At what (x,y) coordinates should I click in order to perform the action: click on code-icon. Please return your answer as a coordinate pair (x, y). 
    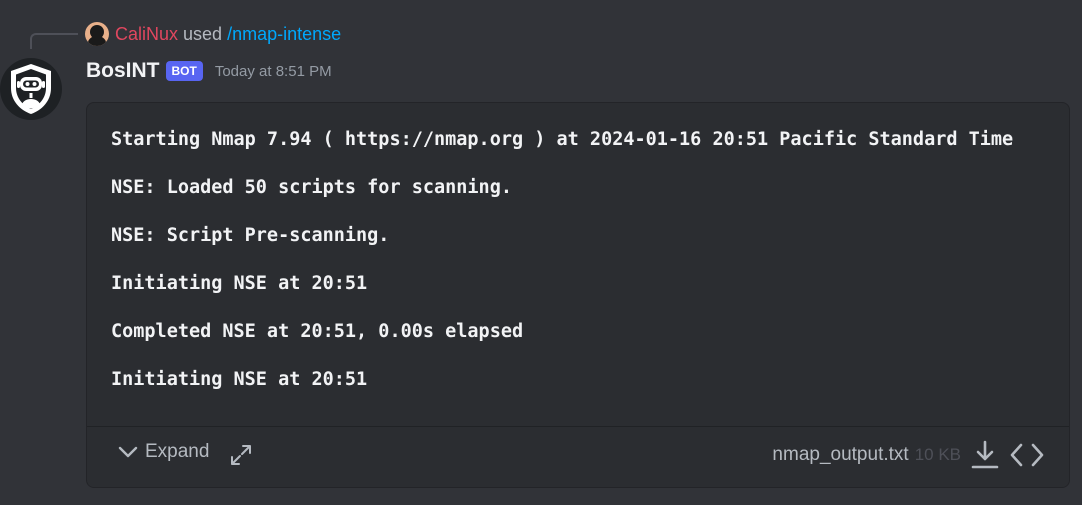
    Looking at the image, I should click on (1027, 455).